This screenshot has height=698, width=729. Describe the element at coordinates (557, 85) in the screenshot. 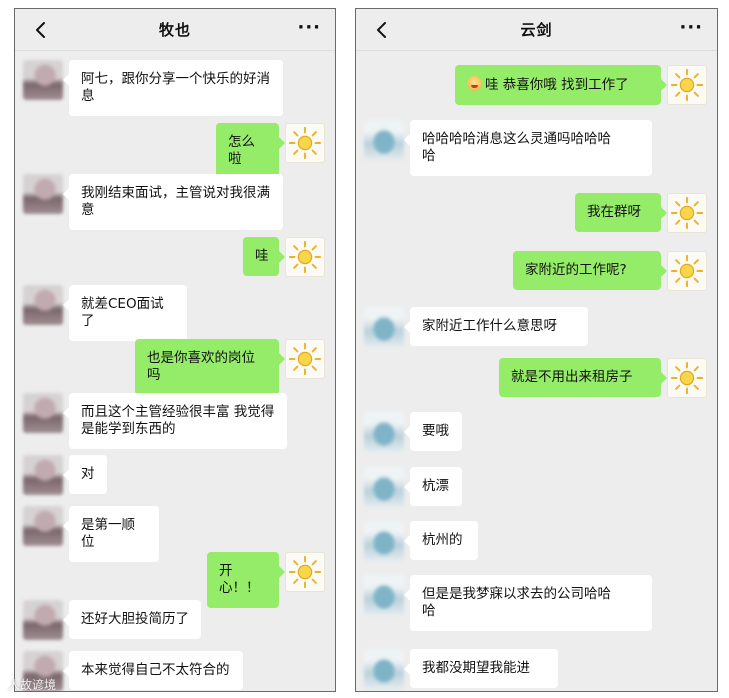

I see `message-text: 哇 恭喜你哦 找到工作了` at that location.